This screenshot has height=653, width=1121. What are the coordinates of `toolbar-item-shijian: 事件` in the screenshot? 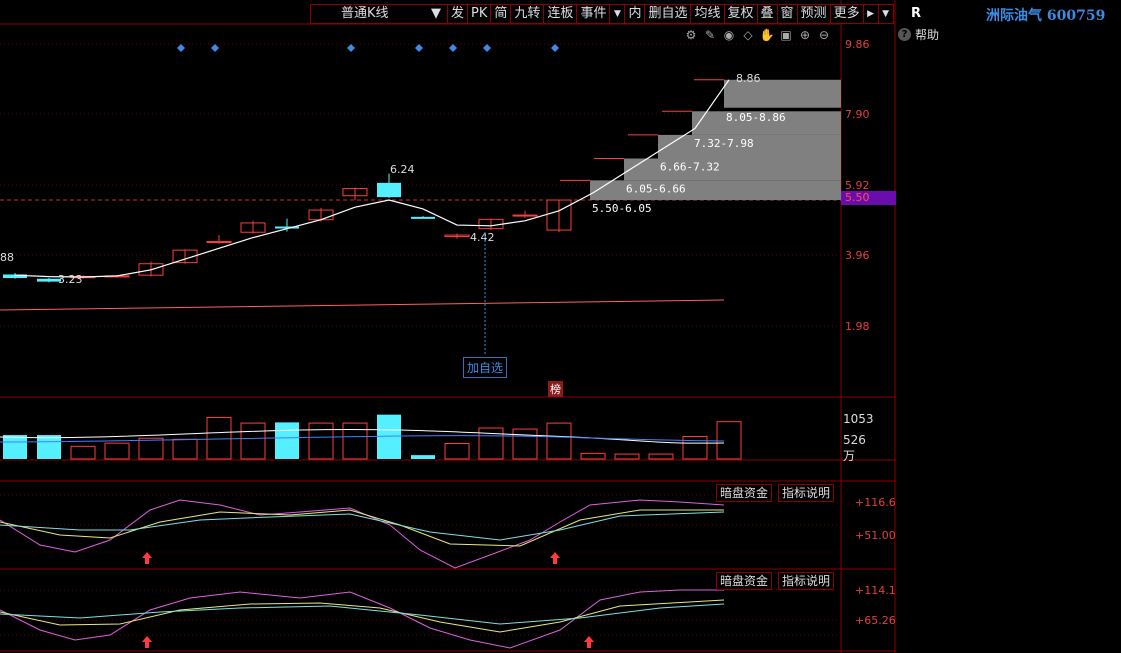 It's located at (594, 14).